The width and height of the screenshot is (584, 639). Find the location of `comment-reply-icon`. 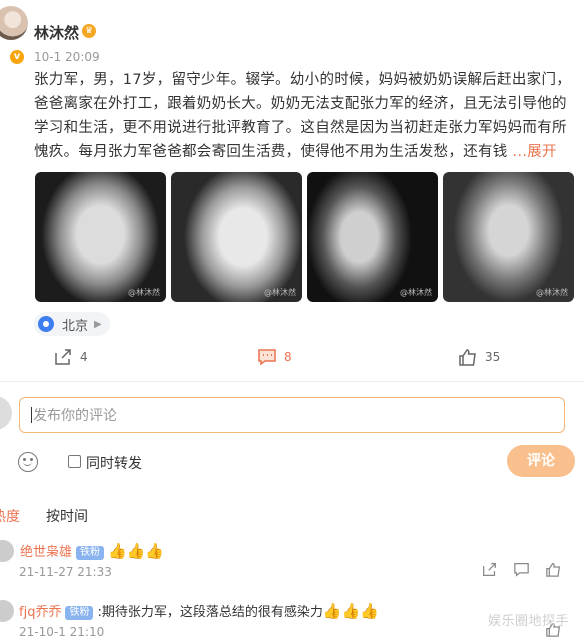

comment-reply-icon is located at coordinates (521, 569).